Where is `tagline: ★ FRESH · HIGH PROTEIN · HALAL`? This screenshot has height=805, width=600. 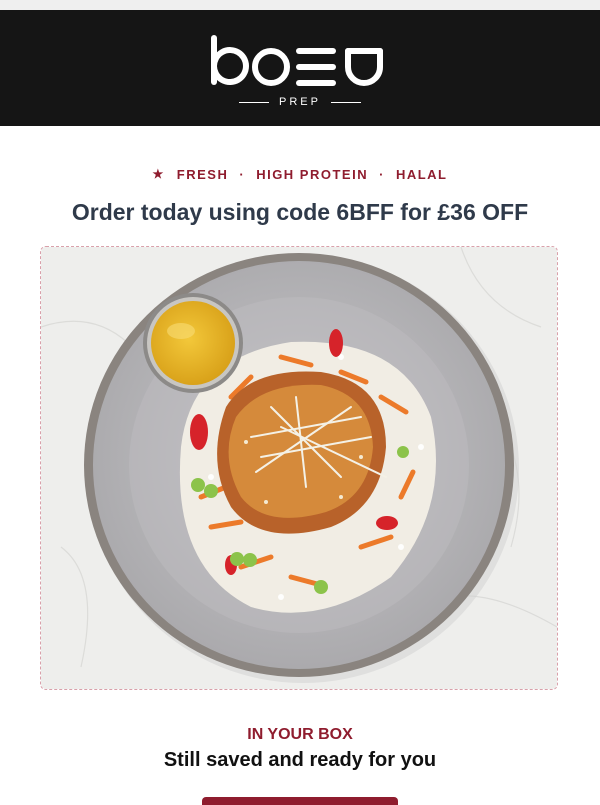
tagline: ★ FRESH · HIGH PROTEIN · HALAL is located at coordinates (300, 174).